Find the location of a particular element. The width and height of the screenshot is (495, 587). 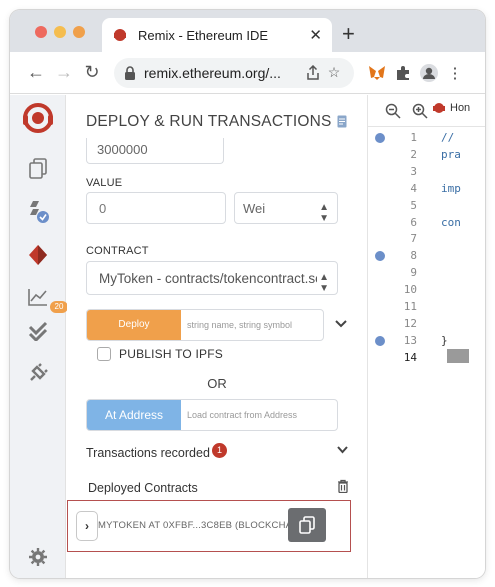

line-number: 11 is located at coordinates (410, 306).